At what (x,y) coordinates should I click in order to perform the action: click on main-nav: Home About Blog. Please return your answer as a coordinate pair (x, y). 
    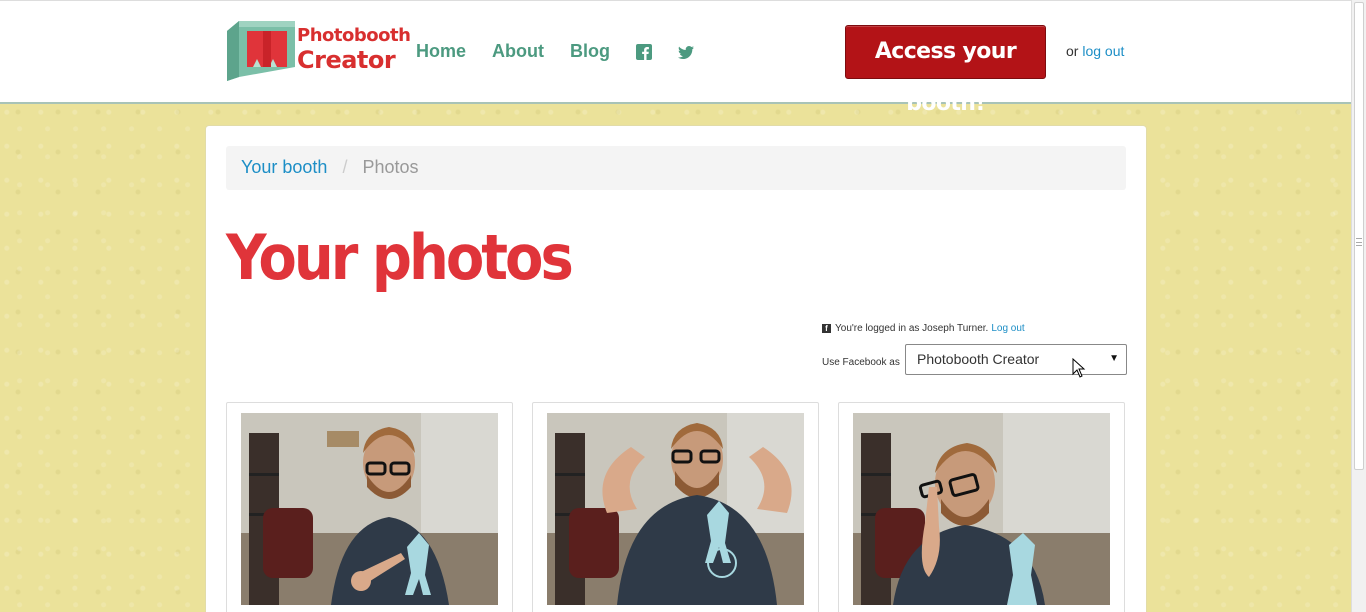
    Looking at the image, I should click on (568, 51).